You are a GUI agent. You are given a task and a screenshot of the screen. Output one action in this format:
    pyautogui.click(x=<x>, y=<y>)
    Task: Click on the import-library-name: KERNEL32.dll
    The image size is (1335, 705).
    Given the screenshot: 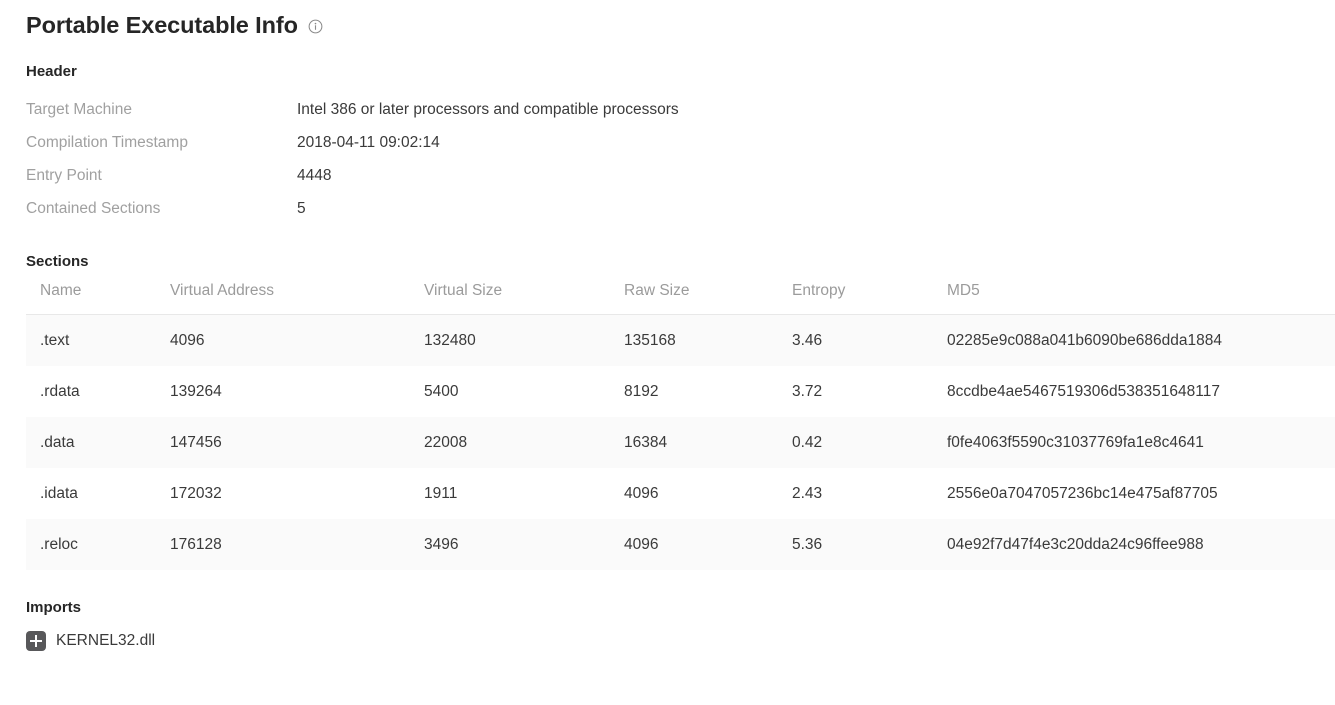 What is the action you would take?
    pyautogui.click(x=106, y=641)
    